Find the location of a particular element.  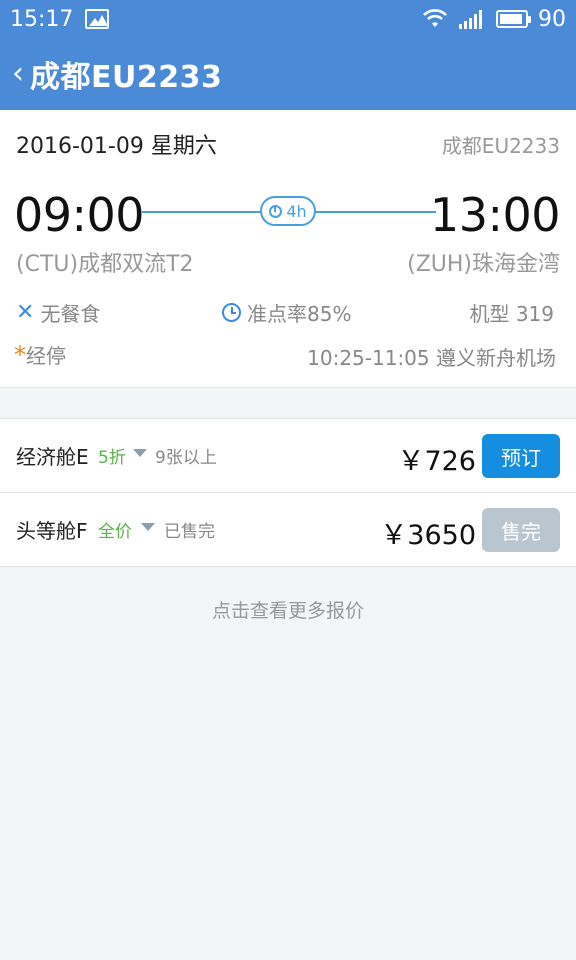

battery-level: 90 is located at coordinates (552, 19).